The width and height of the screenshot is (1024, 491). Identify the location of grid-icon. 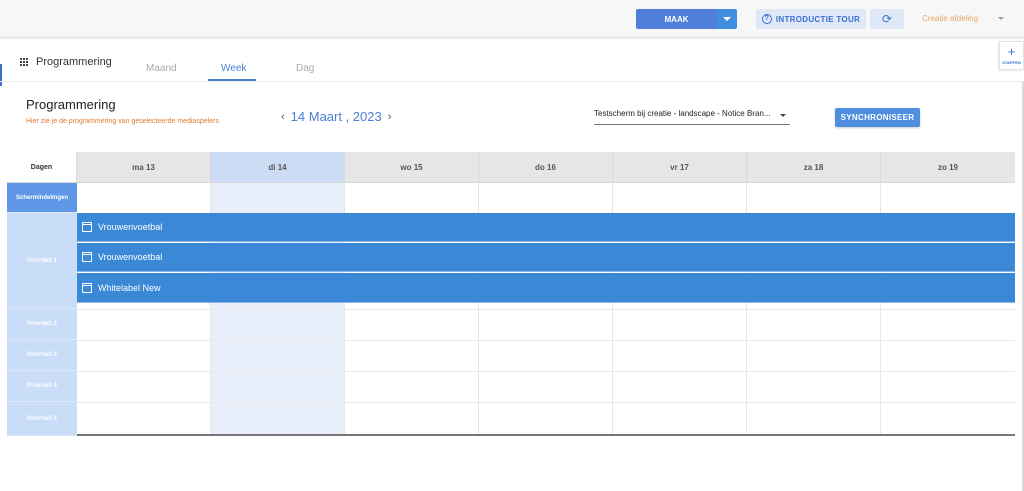
(24, 62).